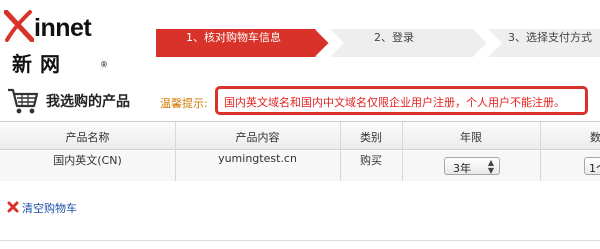 This screenshot has height=249, width=600. What do you see at coordinates (104, 64) in the screenshot?
I see `registered-mark: ®` at bounding box center [104, 64].